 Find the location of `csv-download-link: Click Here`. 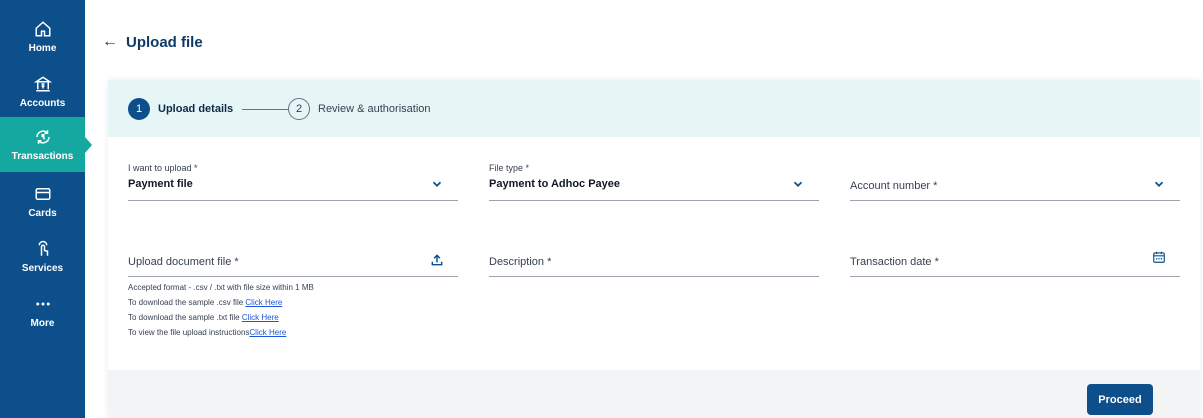

csv-download-link: Click Here is located at coordinates (263, 302).